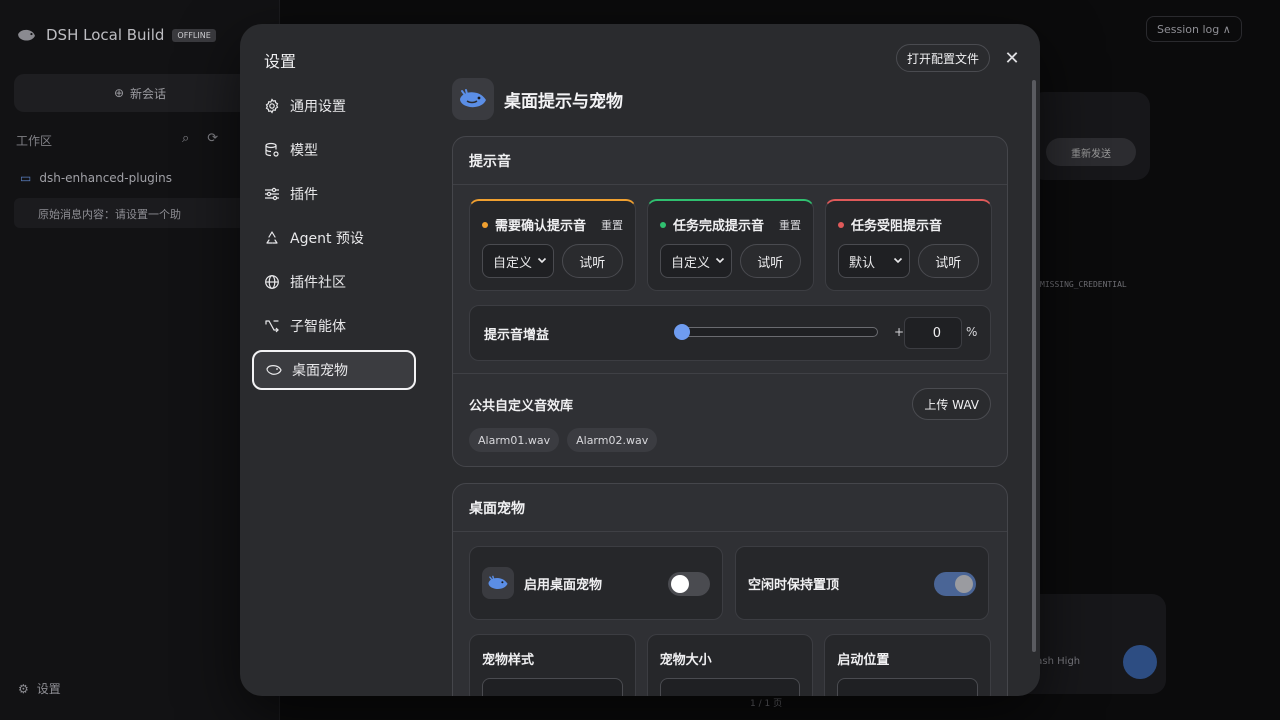  I want to click on database-icon, so click(272, 150).